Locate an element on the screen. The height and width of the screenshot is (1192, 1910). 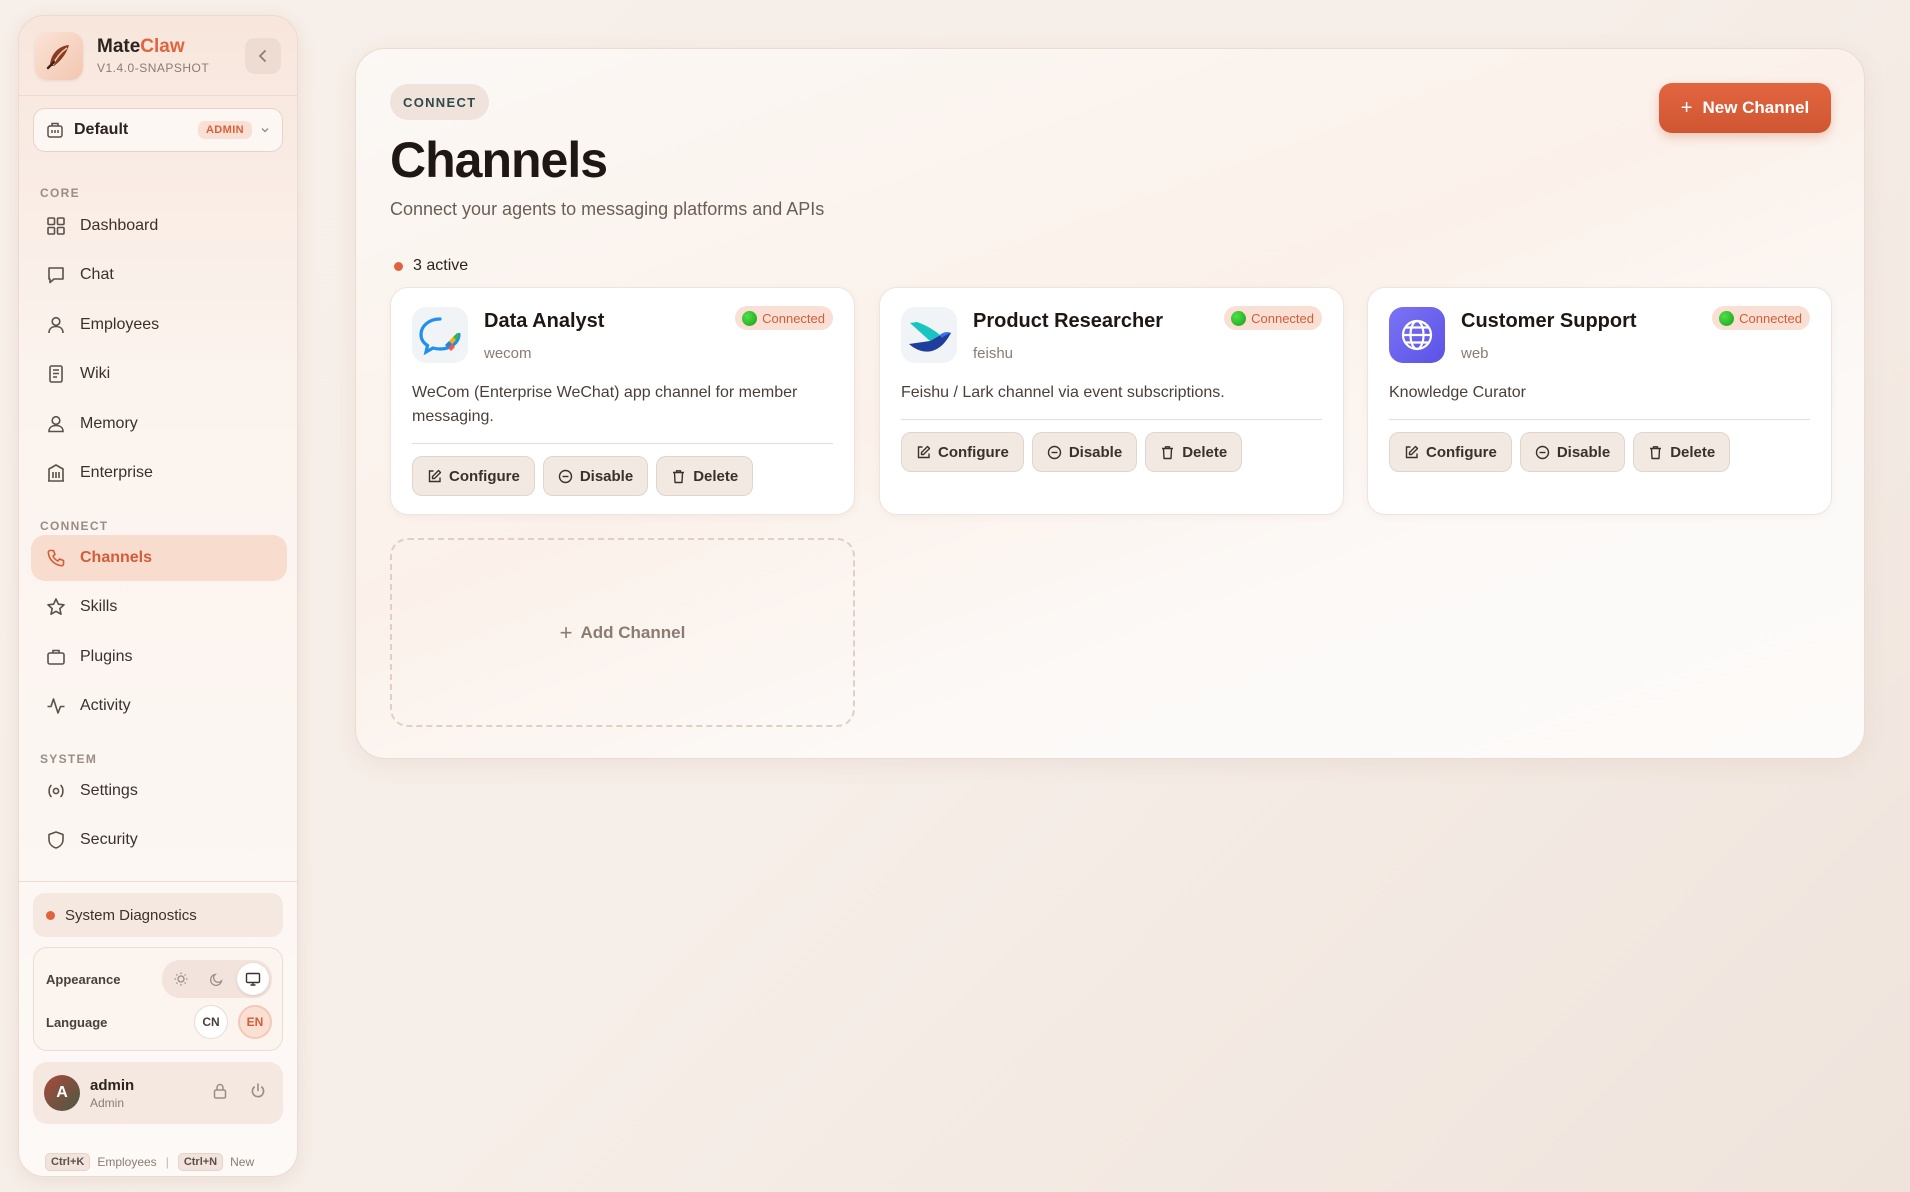
shield-icon is located at coordinates (56, 840).